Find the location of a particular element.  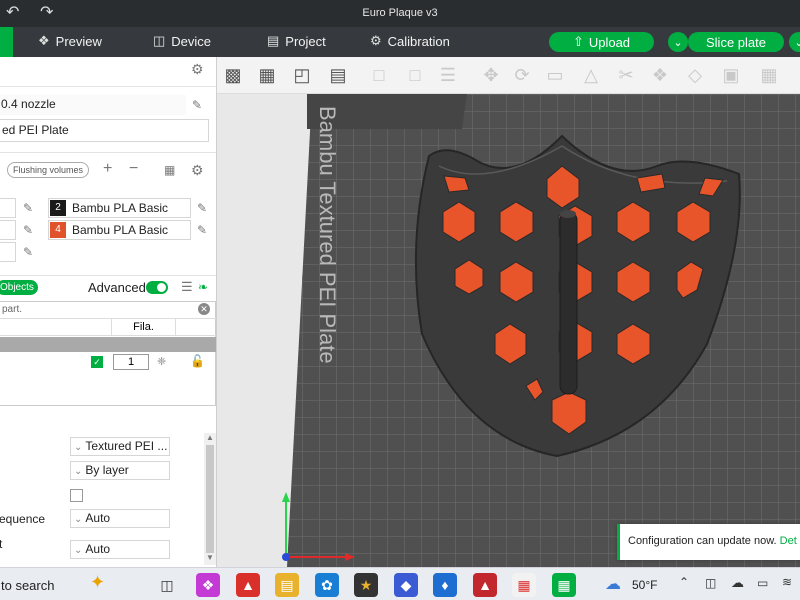

calibration-icon: ⚙ is located at coordinates (376, 40).